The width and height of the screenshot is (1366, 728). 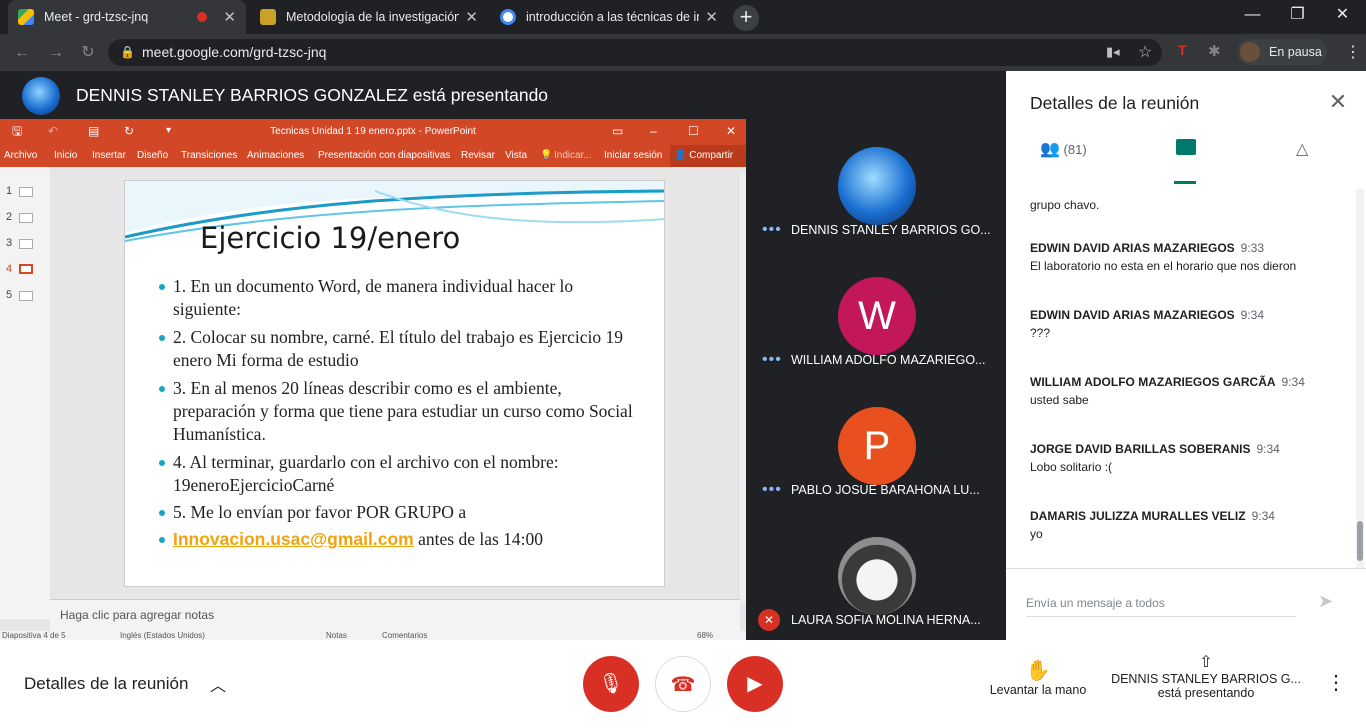 I want to click on tab-meet: Meet - grd-tzsc-jnq ✕, so click(x=127, y=17).